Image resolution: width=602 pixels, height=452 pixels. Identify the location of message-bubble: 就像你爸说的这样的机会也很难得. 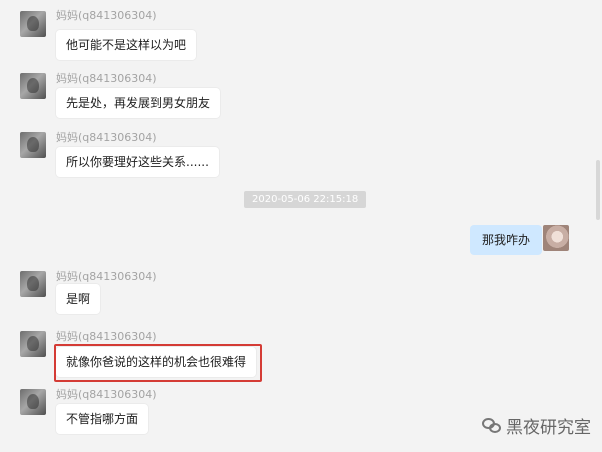
(156, 362).